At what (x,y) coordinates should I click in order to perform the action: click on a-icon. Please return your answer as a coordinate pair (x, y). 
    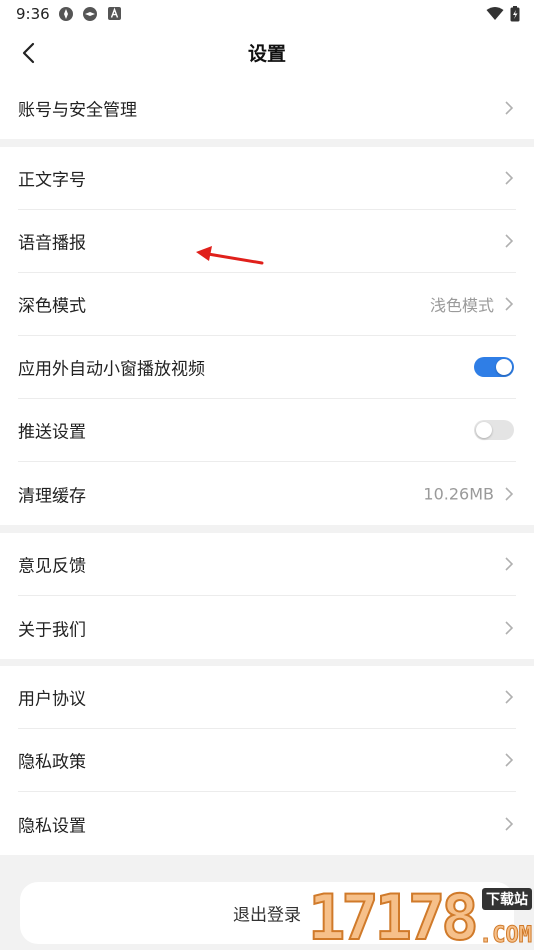
    Looking at the image, I should click on (114, 13).